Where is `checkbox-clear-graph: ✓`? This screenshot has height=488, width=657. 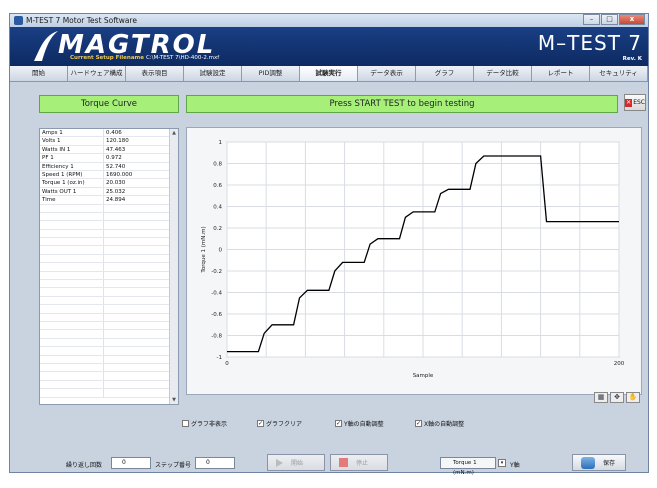
checkbox-clear-graph: ✓ is located at coordinates (260, 423).